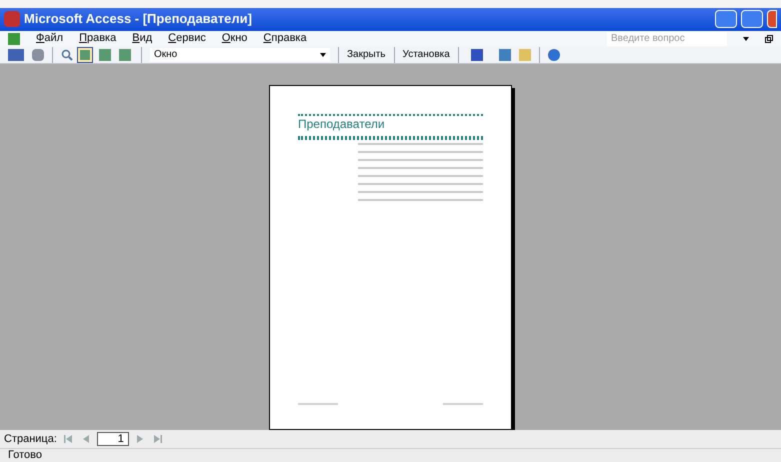  I want to click on window-title: Microsoft Access - [Преподаватели], so click(138, 19).